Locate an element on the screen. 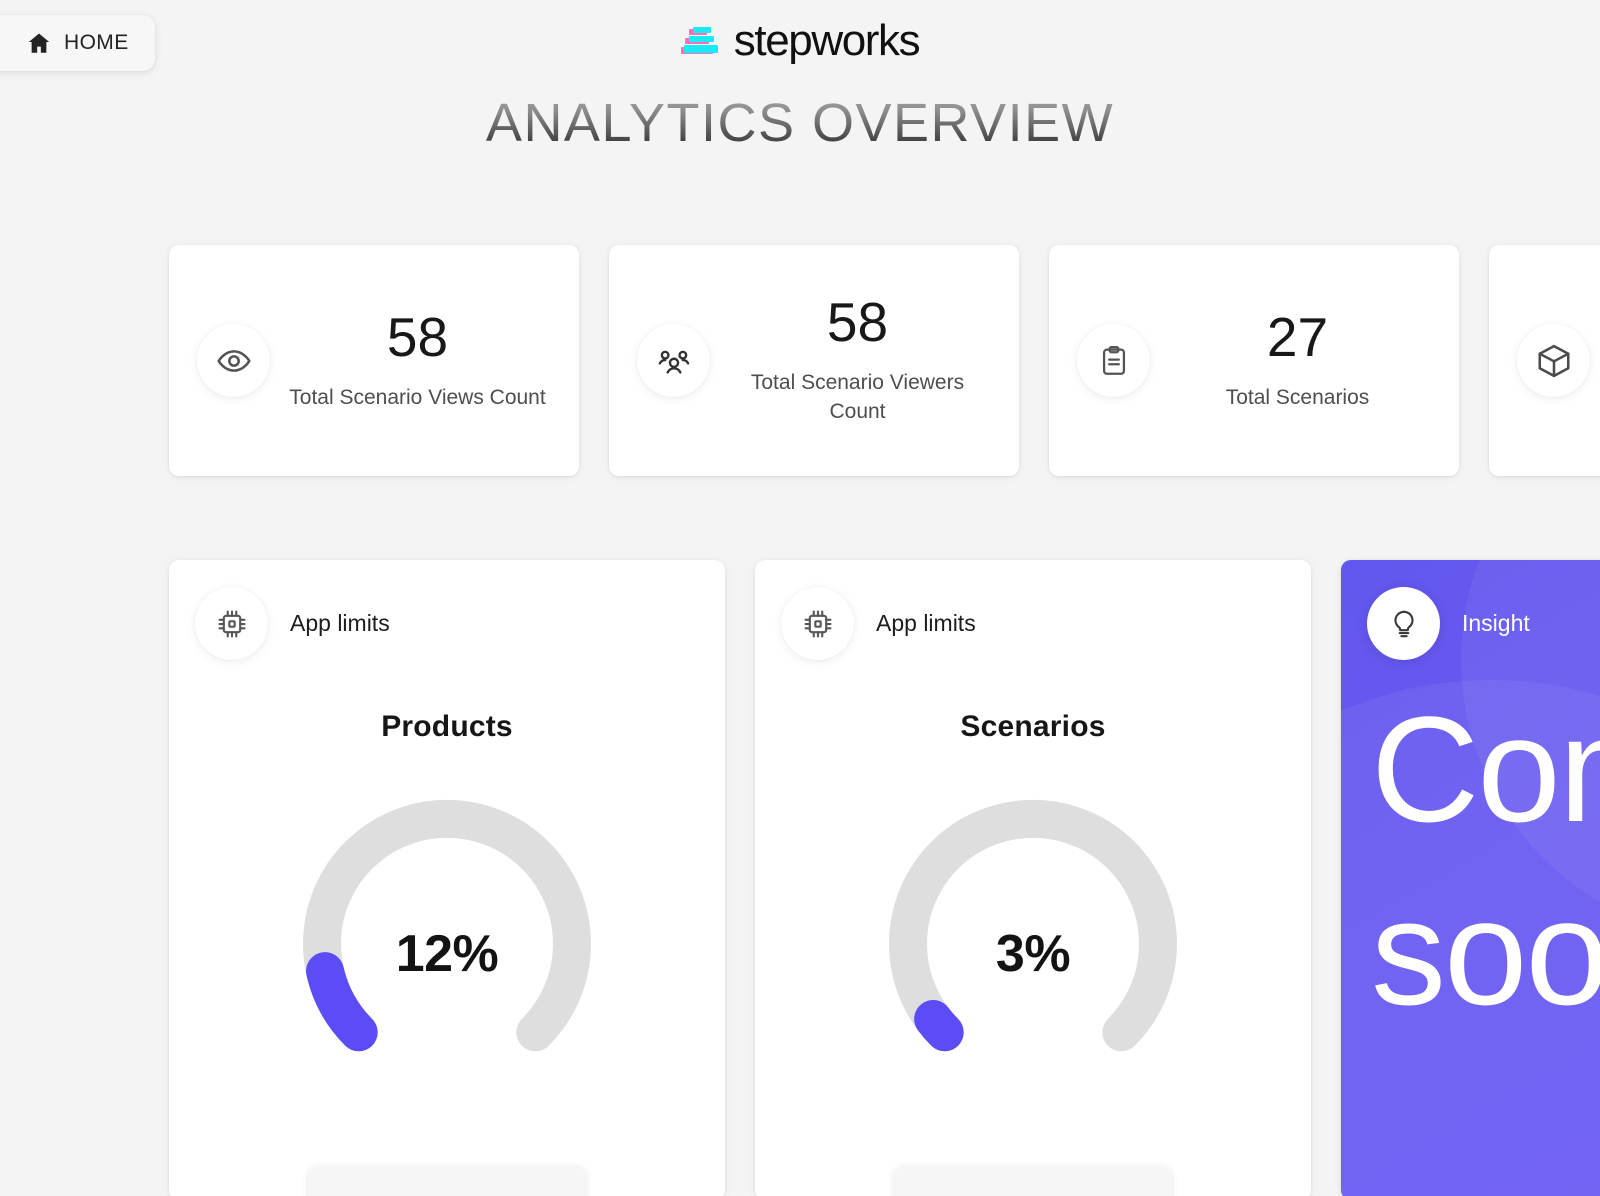  stat-card: 58 Total Scenario Viewers Count is located at coordinates (814, 360).